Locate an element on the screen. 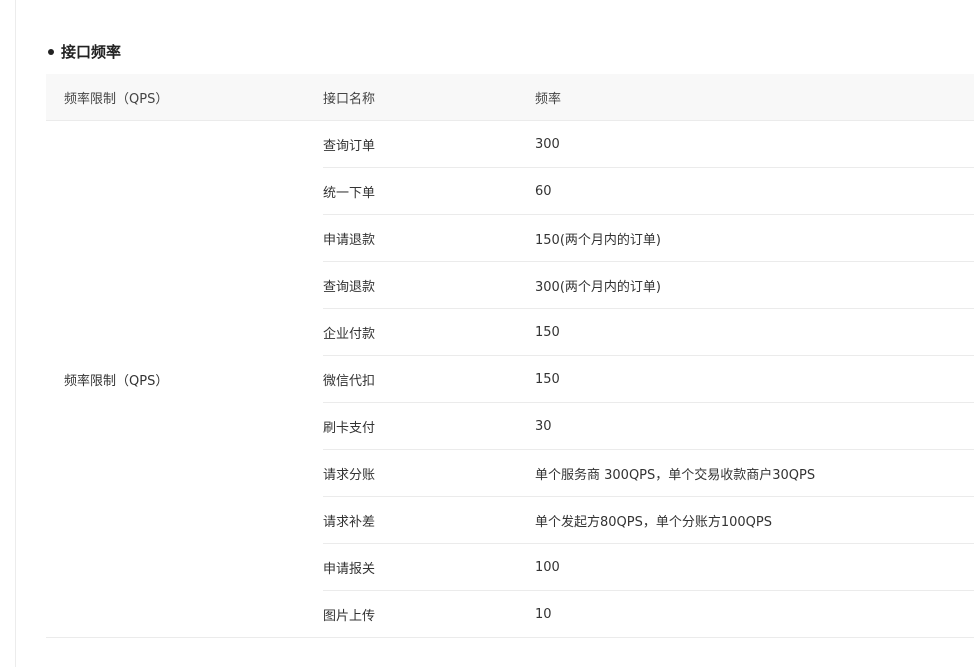 Image resolution: width=974 pixels, height=667 pixels. rate-cell: 60 is located at coordinates (754, 191).